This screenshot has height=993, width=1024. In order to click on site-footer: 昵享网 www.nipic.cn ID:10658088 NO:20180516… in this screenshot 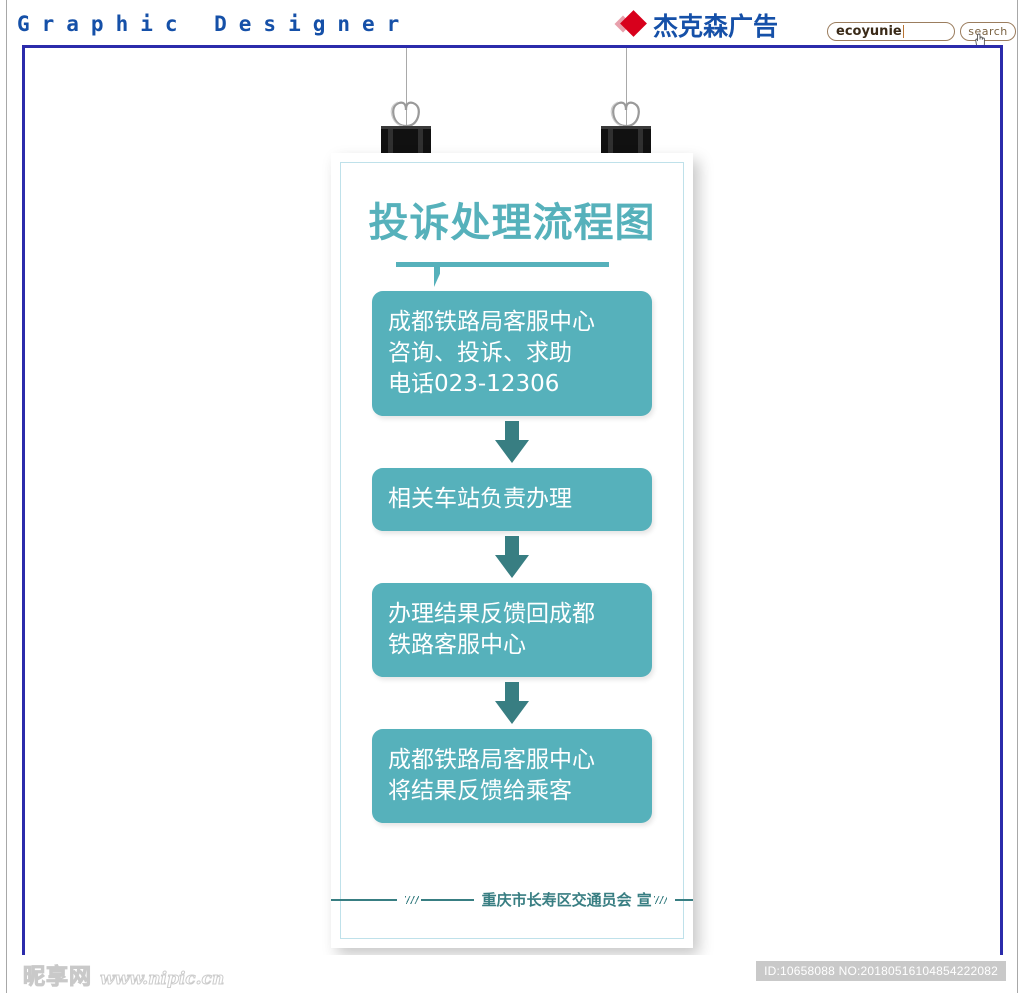, I will do `click(512, 974)`.